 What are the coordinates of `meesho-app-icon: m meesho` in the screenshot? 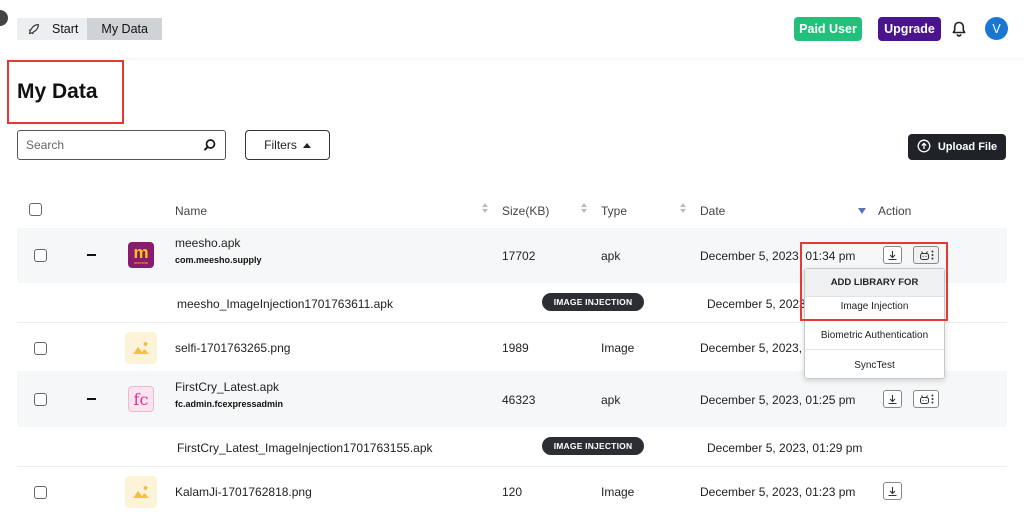 It's located at (141, 255).